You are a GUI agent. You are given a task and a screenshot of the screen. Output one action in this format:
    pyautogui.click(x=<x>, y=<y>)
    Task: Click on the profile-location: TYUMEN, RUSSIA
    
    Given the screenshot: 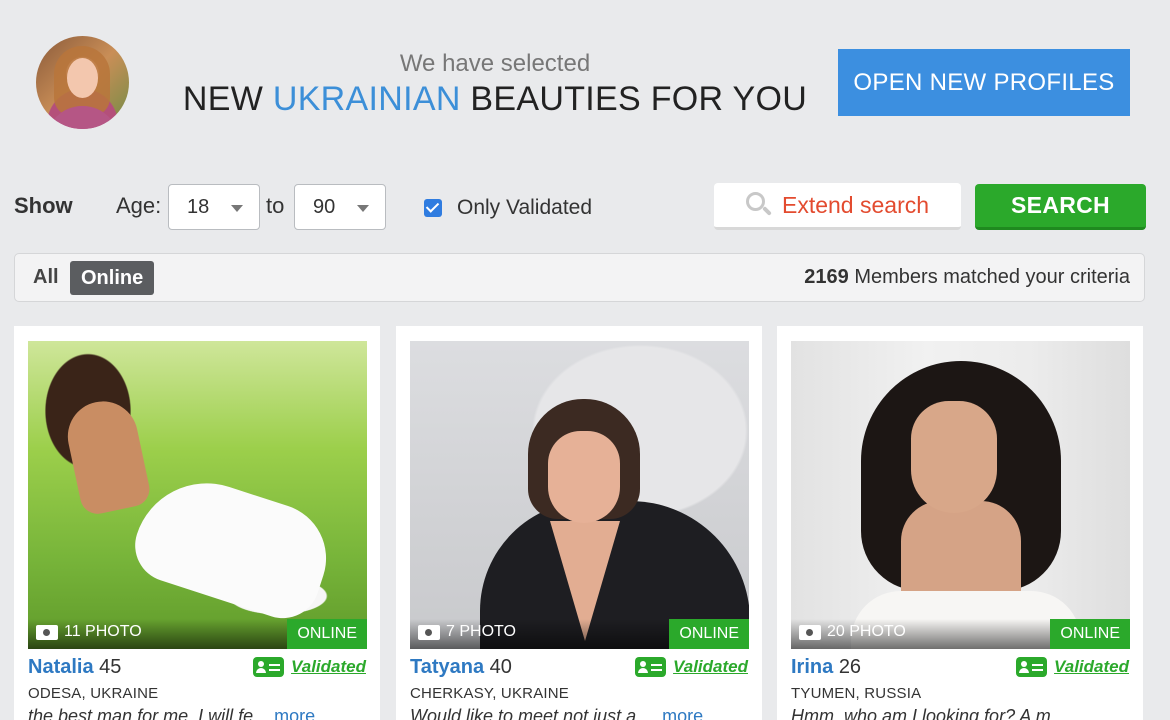 What is the action you would take?
    pyautogui.click(x=856, y=693)
    